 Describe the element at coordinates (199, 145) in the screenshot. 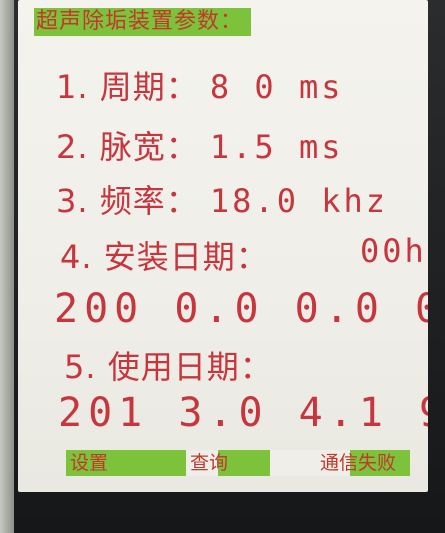

I see `param-pulse-width-row: 2. 脉宽： 1.5 ms` at that location.